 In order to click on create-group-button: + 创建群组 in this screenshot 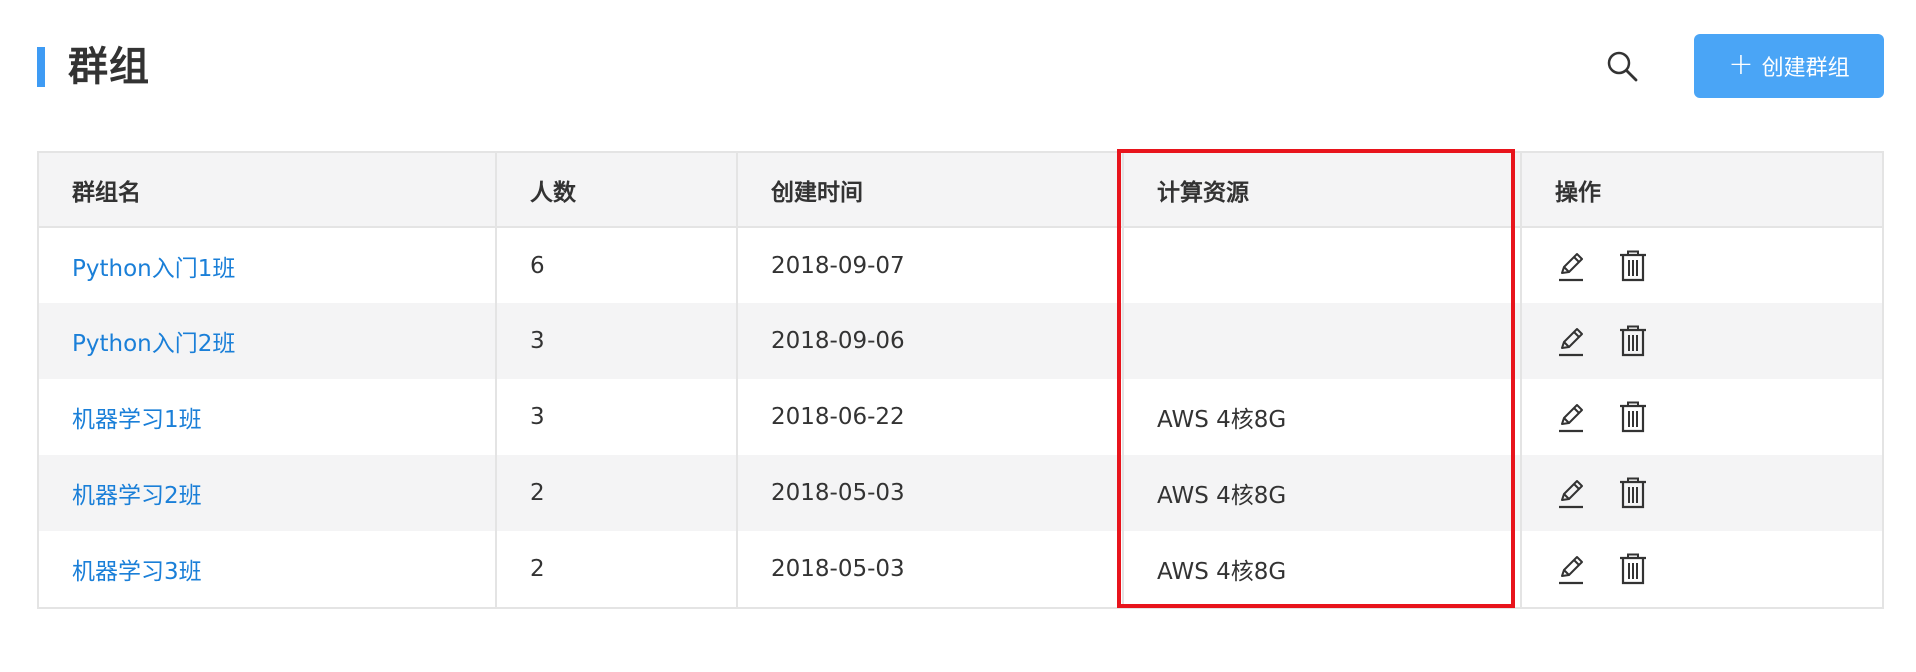, I will do `click(1789, 66)`.